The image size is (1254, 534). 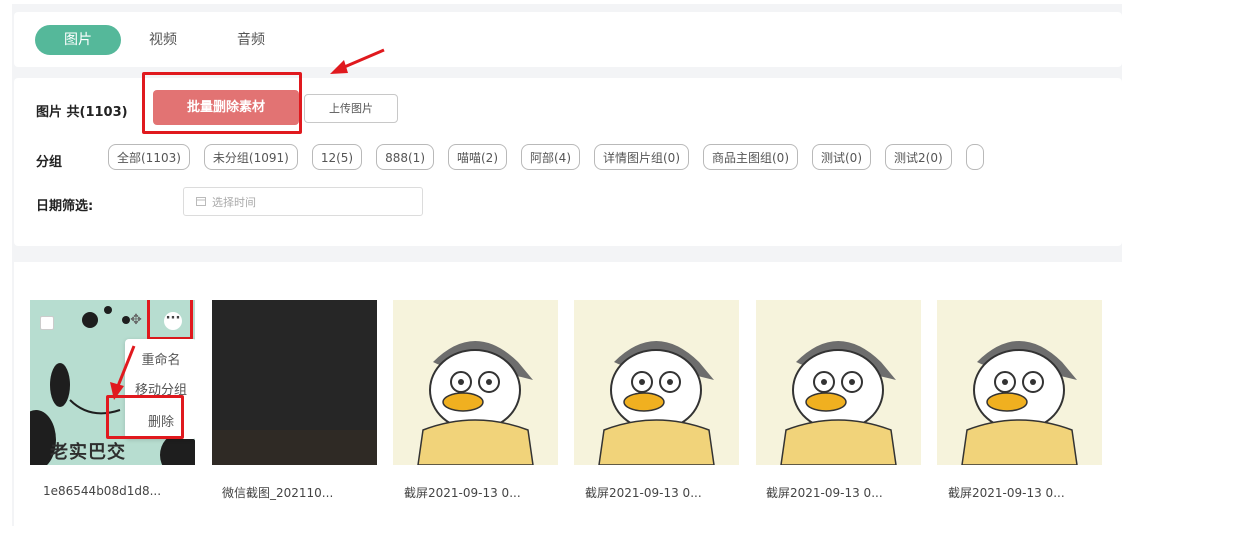 I want to click on highlight-box-batch-delete, so click(x=222, y=103).